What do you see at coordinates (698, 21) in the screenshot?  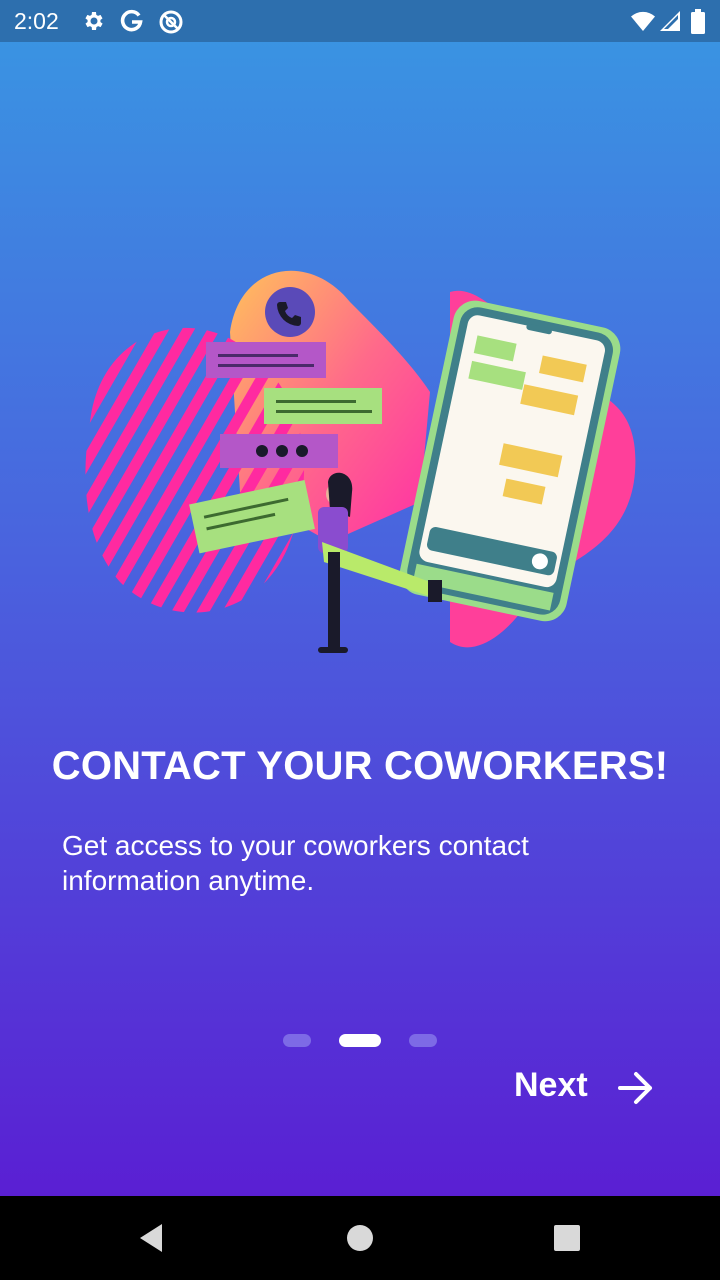 I see `battery-icon` at bounding box center [698, 21].